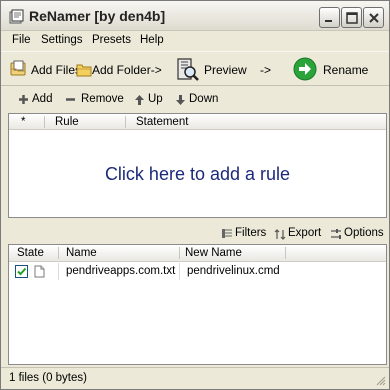  What do you see at coordinates (328, 21) in the screenshot?
I see `minimize-icon` at bounding box center [328, 21].